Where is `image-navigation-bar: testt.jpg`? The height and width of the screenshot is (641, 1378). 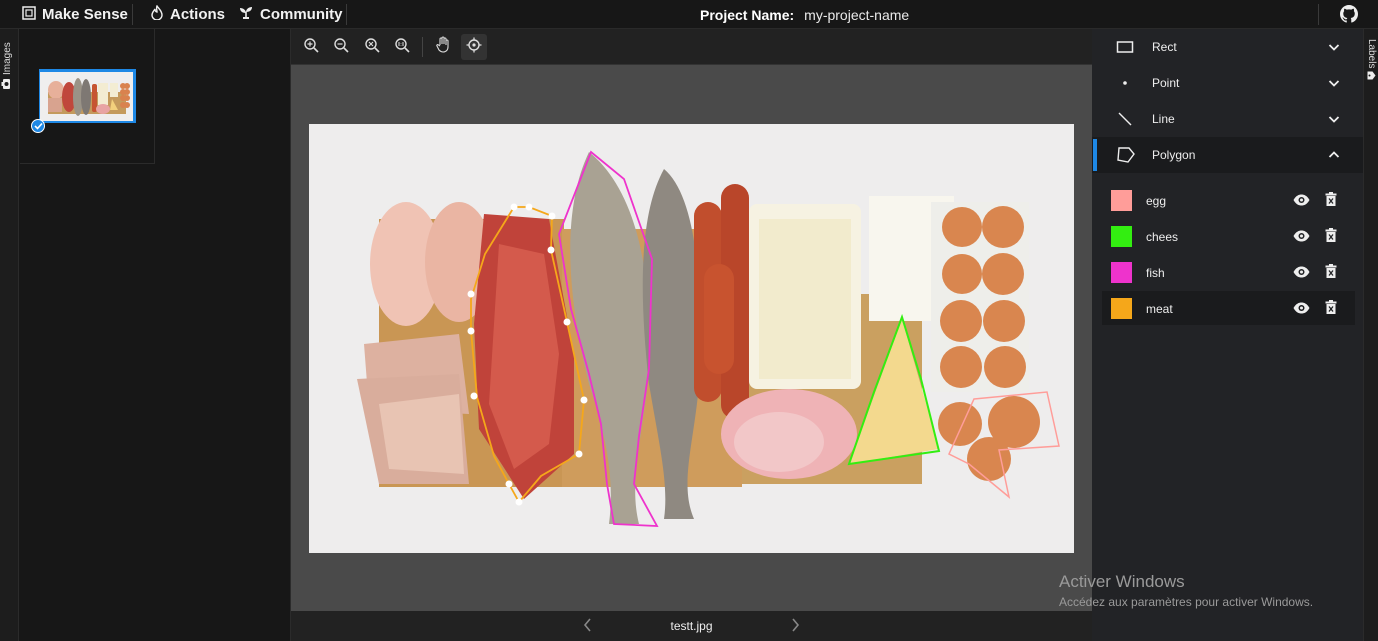
image-navigation-bar: testt.jpg is located at coordinates (691, 626).